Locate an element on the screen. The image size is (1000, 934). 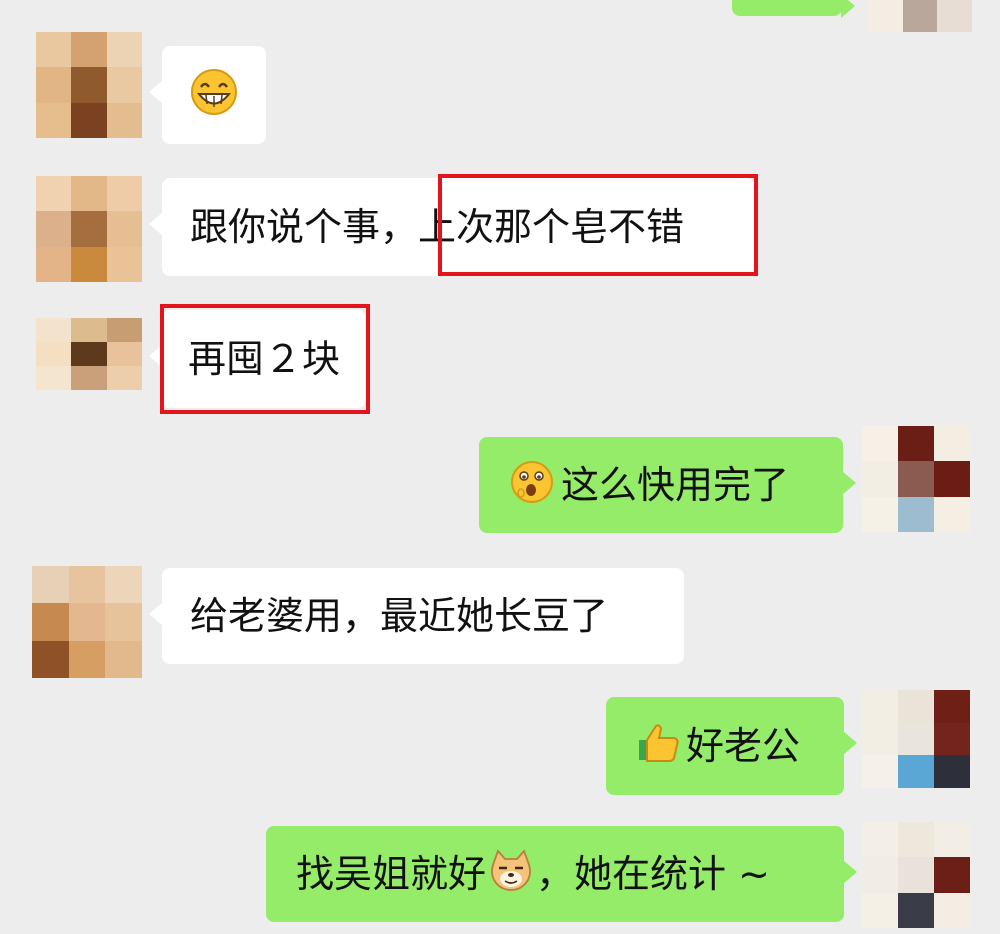
message-text: 这么快用完了 is located at coordinates (675, 485).